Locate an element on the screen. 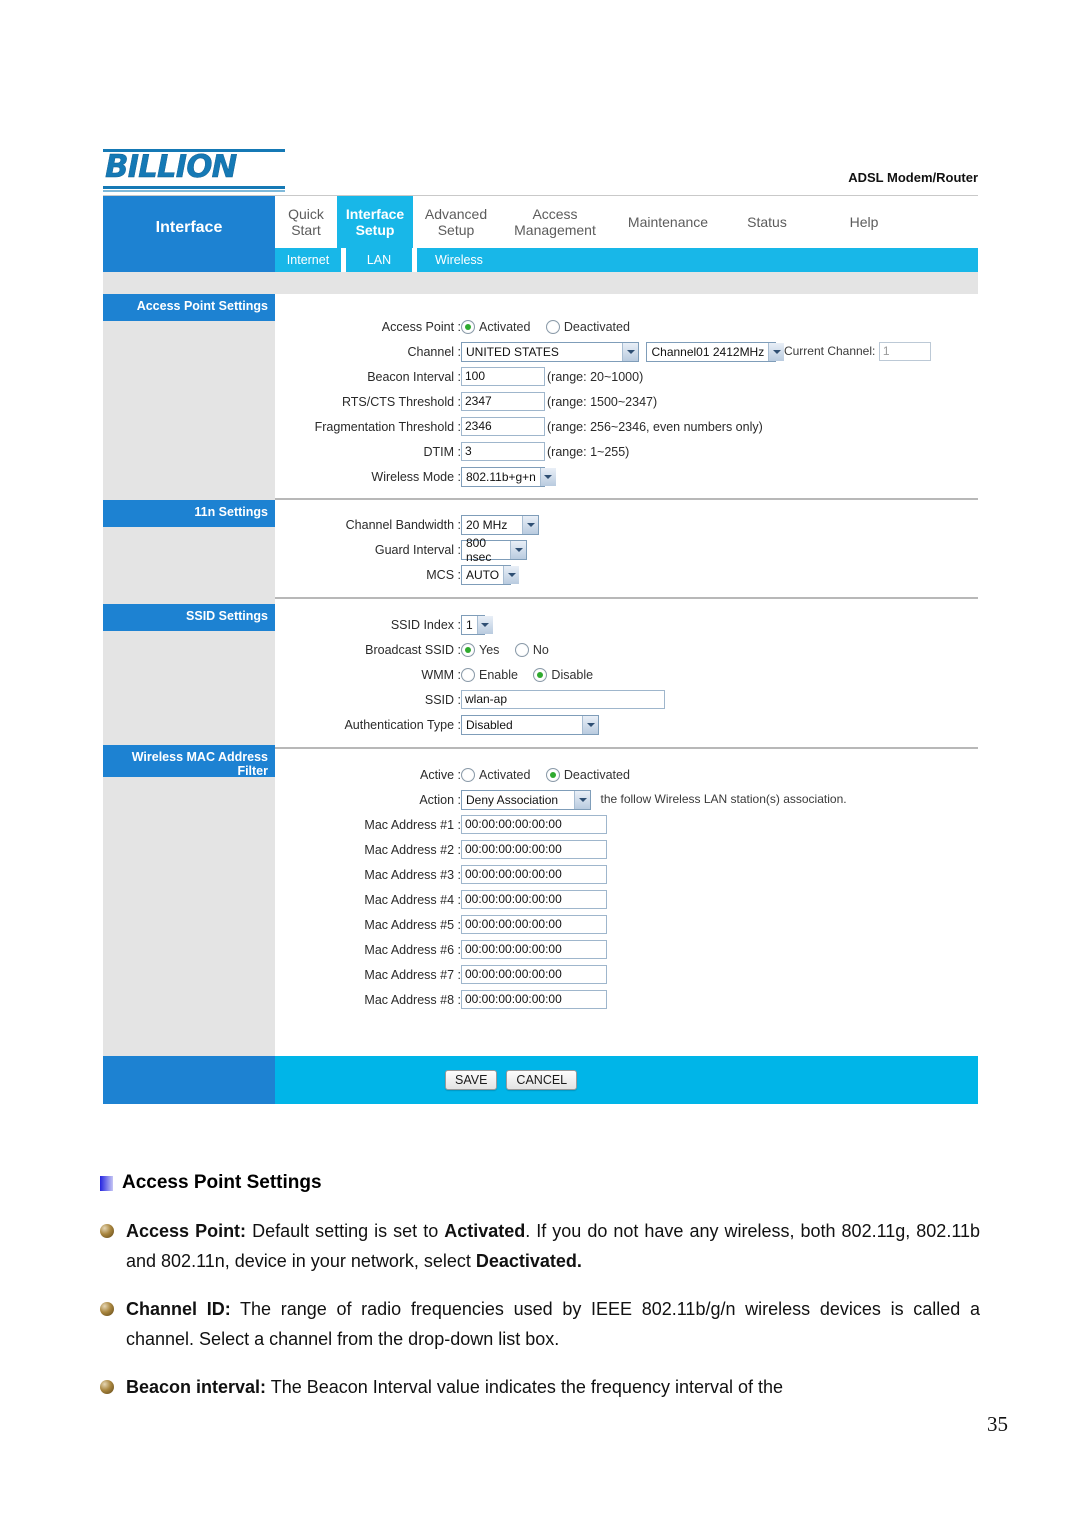  mac-address-8-cell: 00:00:00:00:00:00 is located at coordinates (719, 999).